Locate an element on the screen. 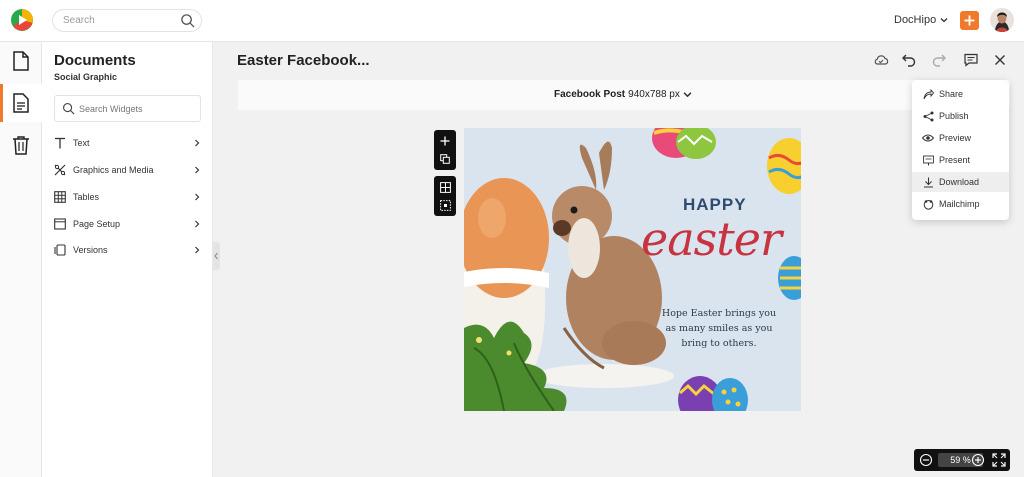 The image size is (1024, 477). close-icon is located at coordinates (1000, 60).